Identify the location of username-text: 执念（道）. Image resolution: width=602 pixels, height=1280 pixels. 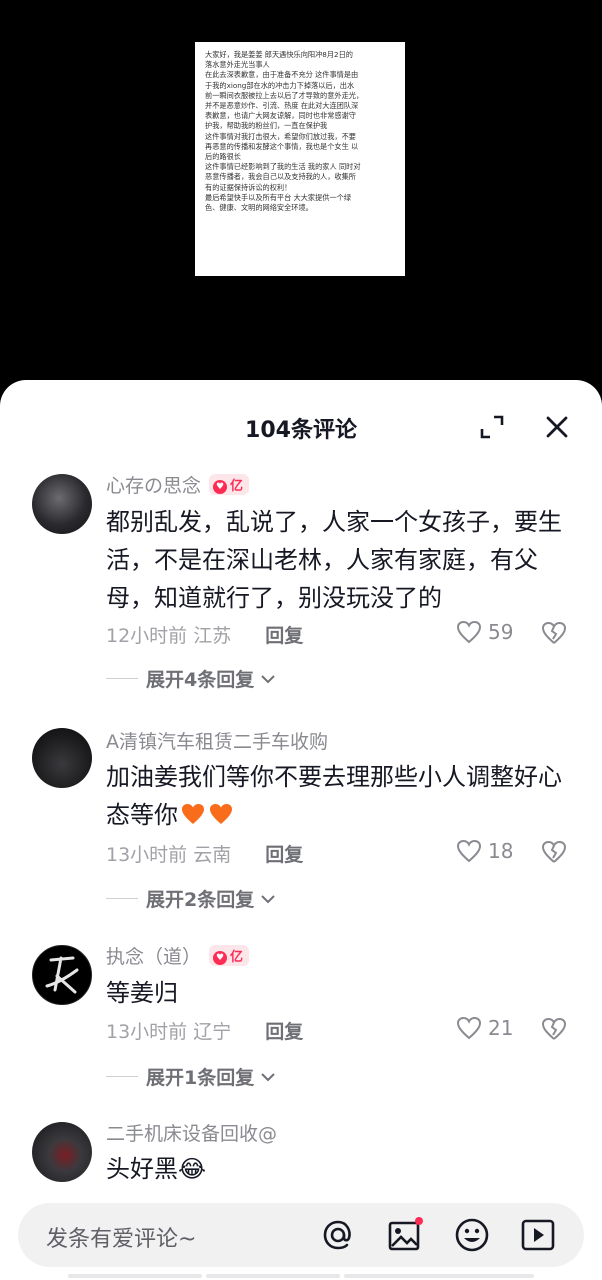
(154, 957).